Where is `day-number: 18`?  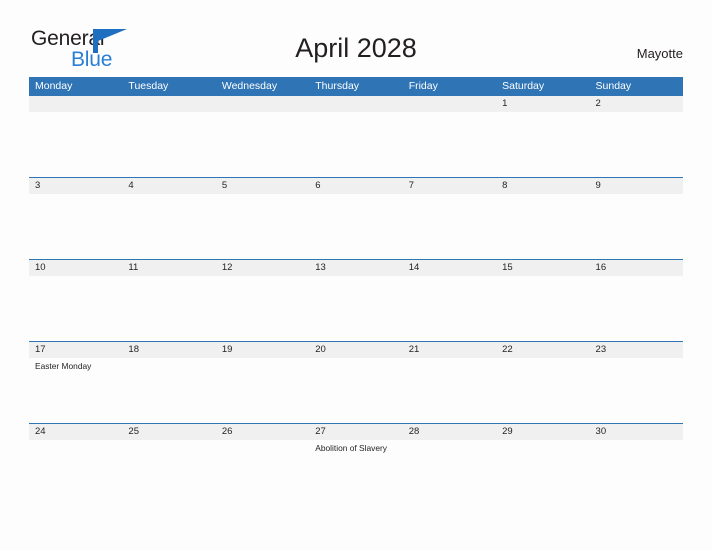 day-number: 18 is located at coordinates (168, 350).